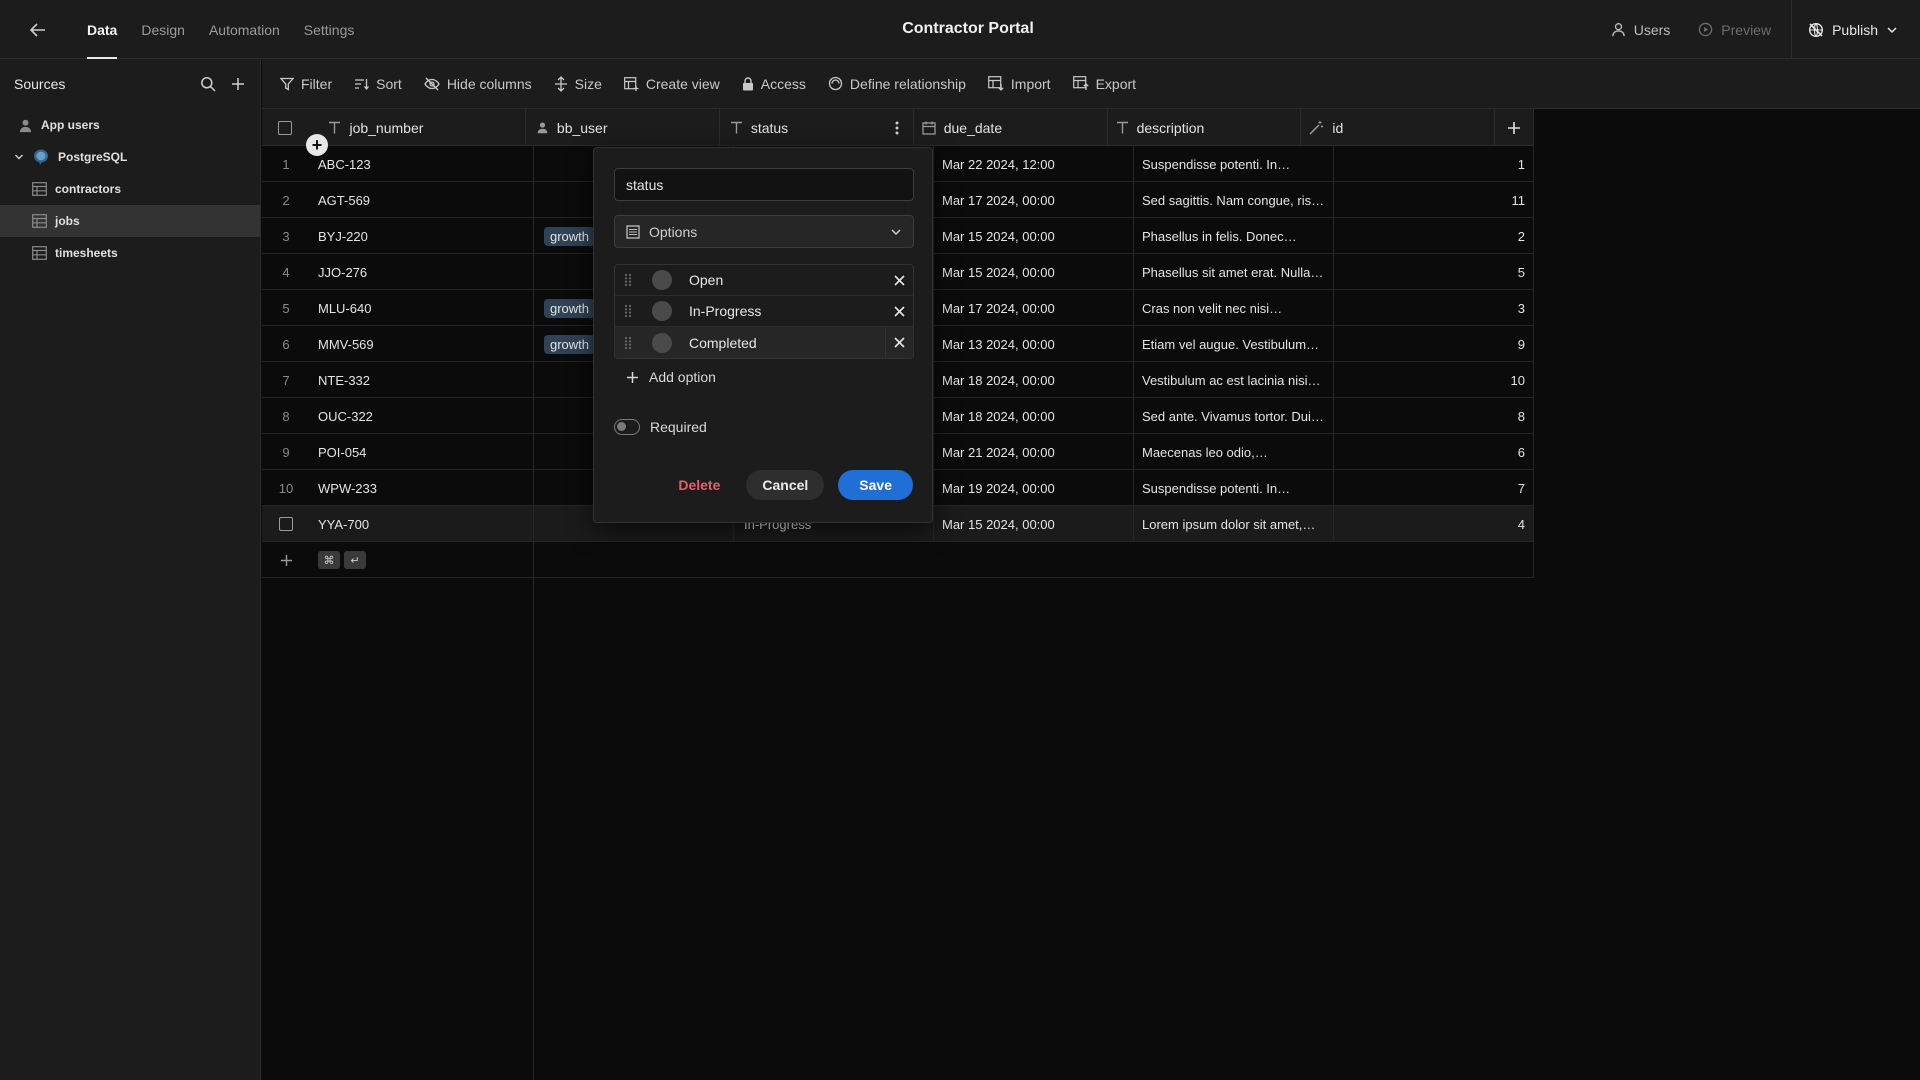 This screenshot has width=1920, height=1080. Describe the element at coordinates (1011, 127) in the screenshot. I see `column-header-due-date: due_date` at that location.